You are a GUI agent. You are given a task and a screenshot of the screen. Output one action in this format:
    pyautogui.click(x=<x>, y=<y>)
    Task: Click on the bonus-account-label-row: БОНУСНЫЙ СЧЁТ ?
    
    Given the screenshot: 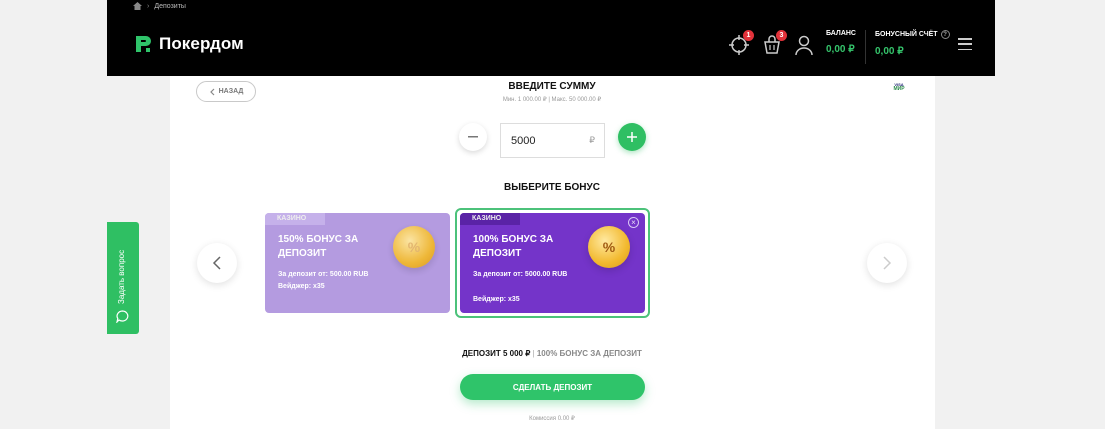 What is the action you would take?
    pyautogui.click(x=912, y=34)
    